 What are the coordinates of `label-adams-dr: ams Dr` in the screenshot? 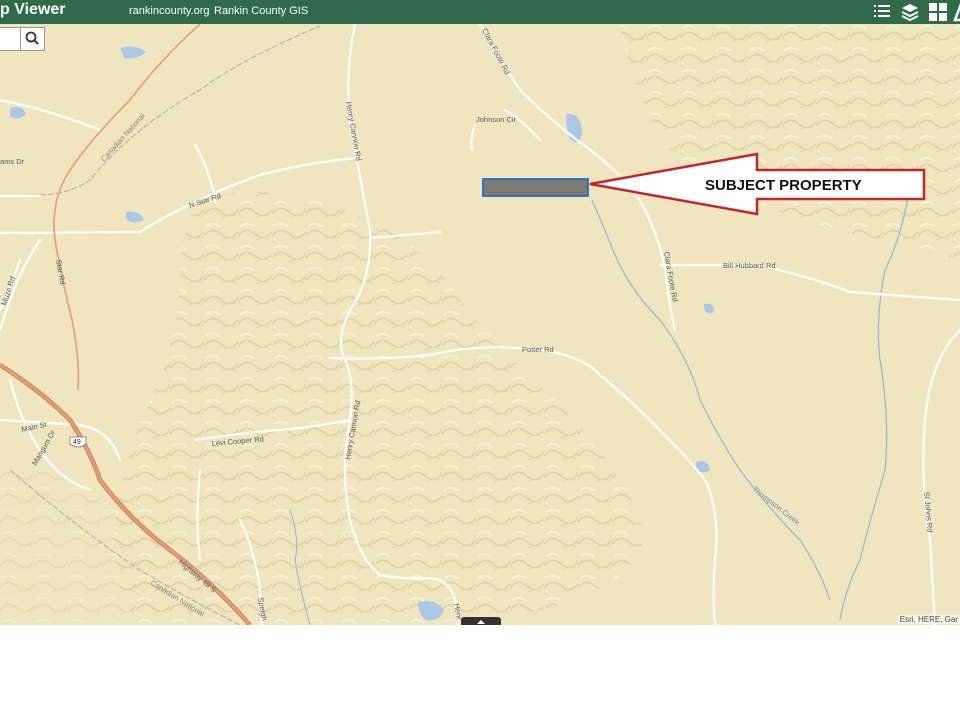 It's located at (12, 161).